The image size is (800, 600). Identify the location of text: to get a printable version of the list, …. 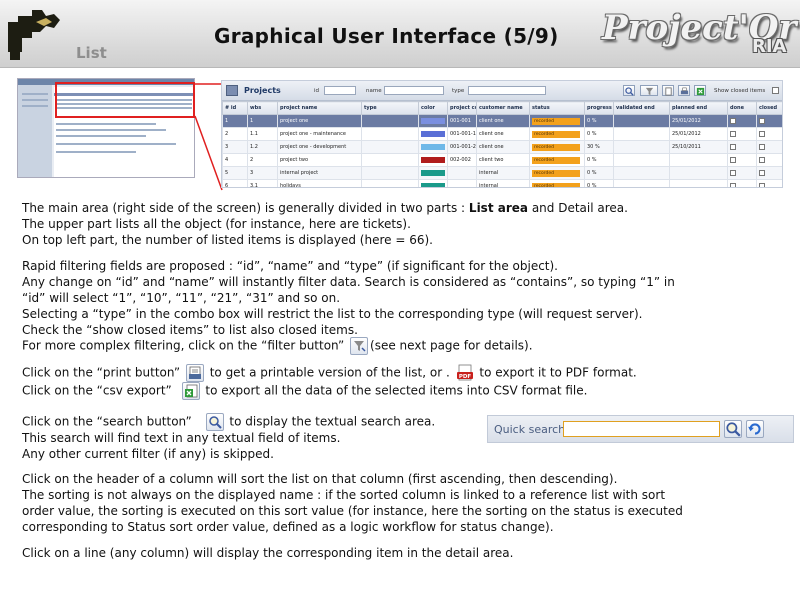
(329, 372).